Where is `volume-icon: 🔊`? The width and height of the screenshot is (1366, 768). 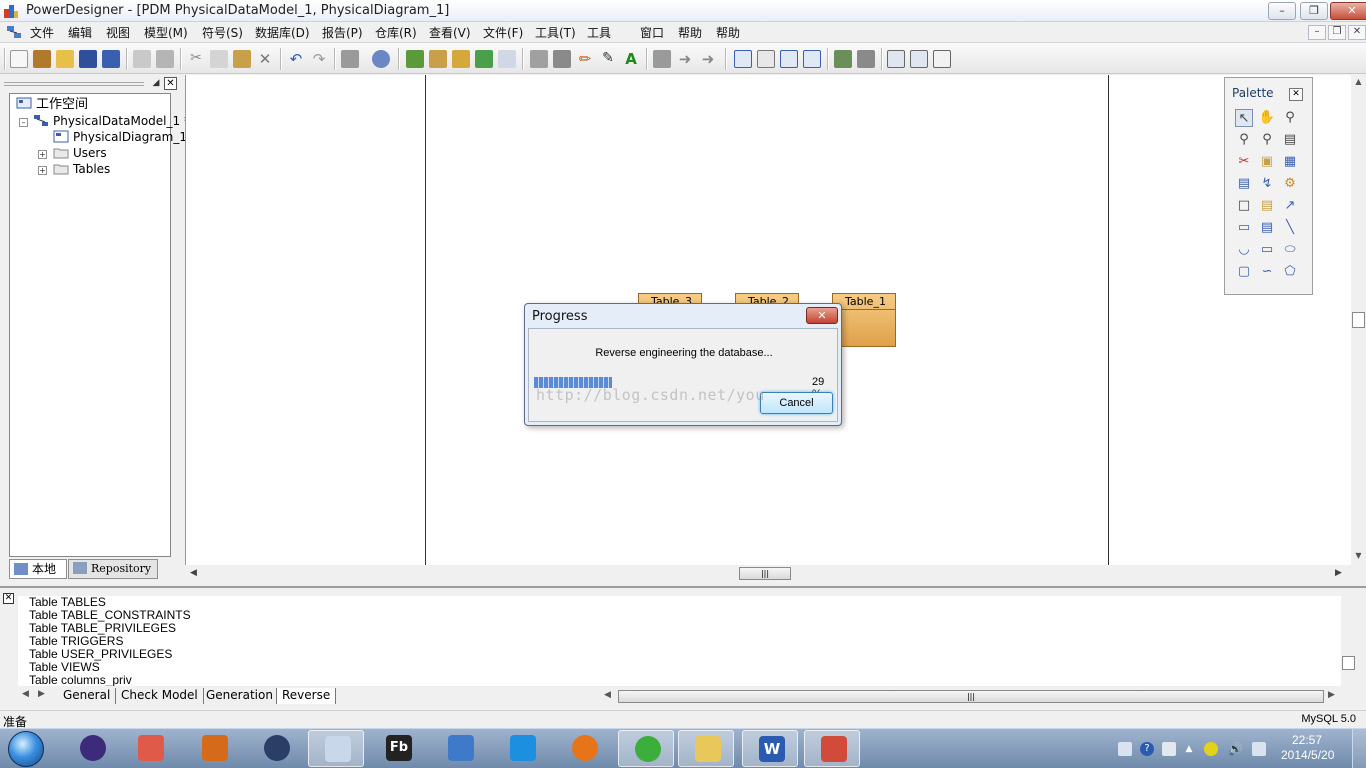
volume-icon: 🔊 is located at coordinates (1235, 749).